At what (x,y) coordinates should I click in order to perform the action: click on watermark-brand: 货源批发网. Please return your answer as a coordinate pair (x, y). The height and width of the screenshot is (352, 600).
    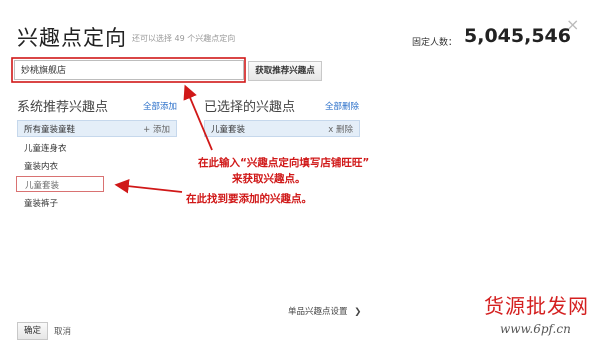
    Looking at the image, I should click on (536, 306).